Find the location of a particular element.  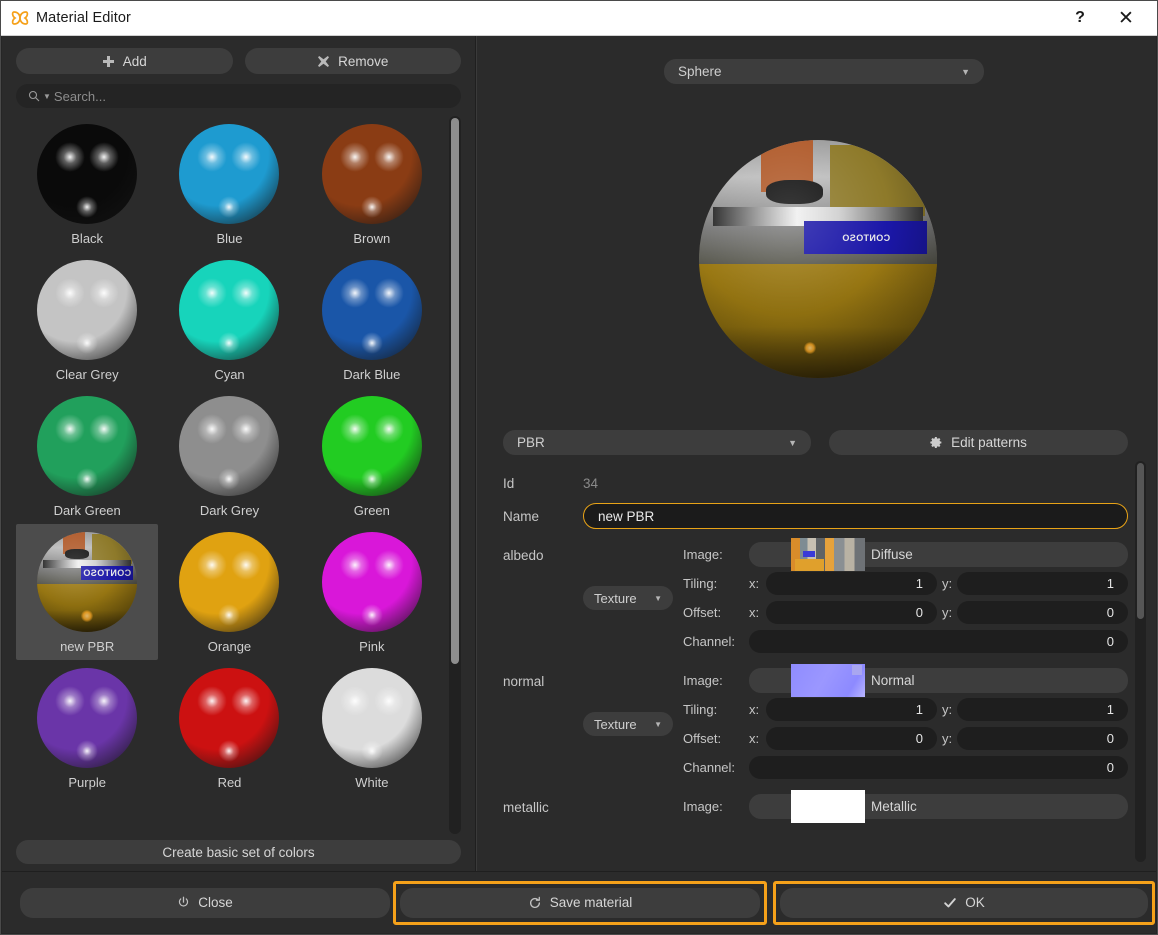

material-type-select: PBR ▼ is located at coordinates (657, 442).